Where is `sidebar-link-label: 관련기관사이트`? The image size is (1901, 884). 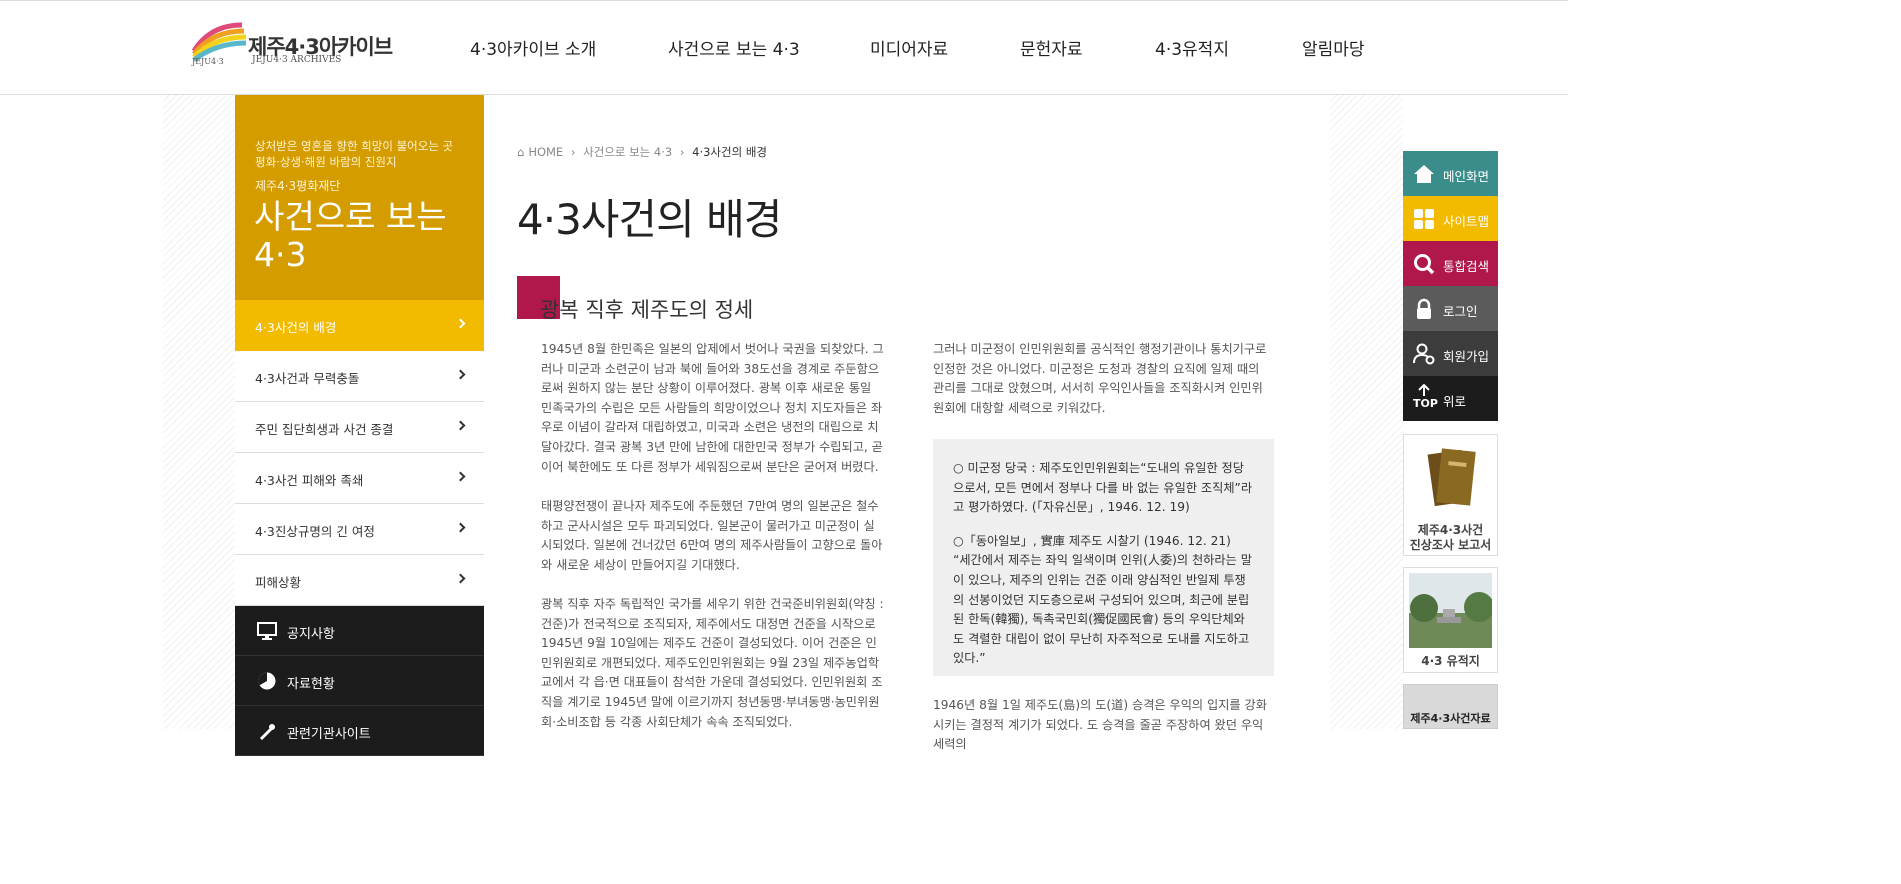
sidebar-link-label: 관련기관사이트 is located at coordinates (329, 734).